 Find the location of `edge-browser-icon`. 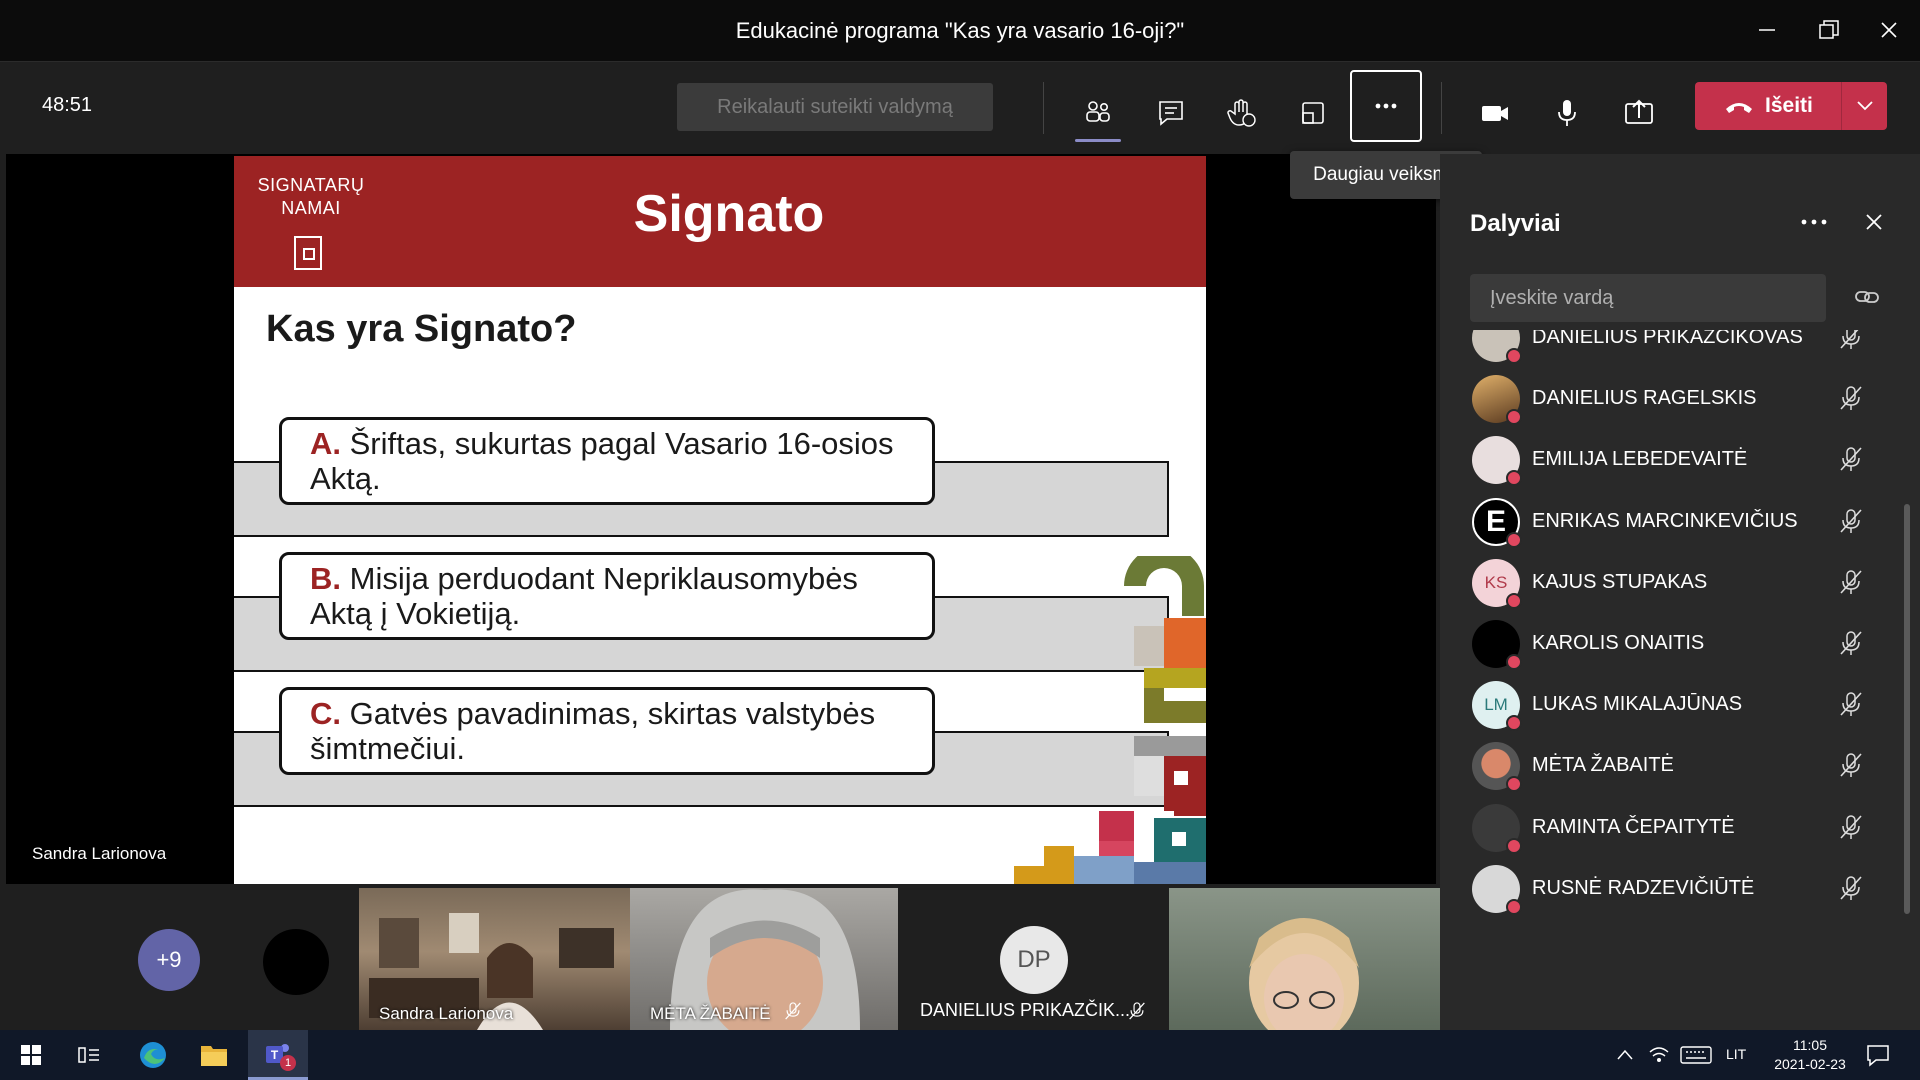

edge-browser-icon is located at coordinates (153, 1055).